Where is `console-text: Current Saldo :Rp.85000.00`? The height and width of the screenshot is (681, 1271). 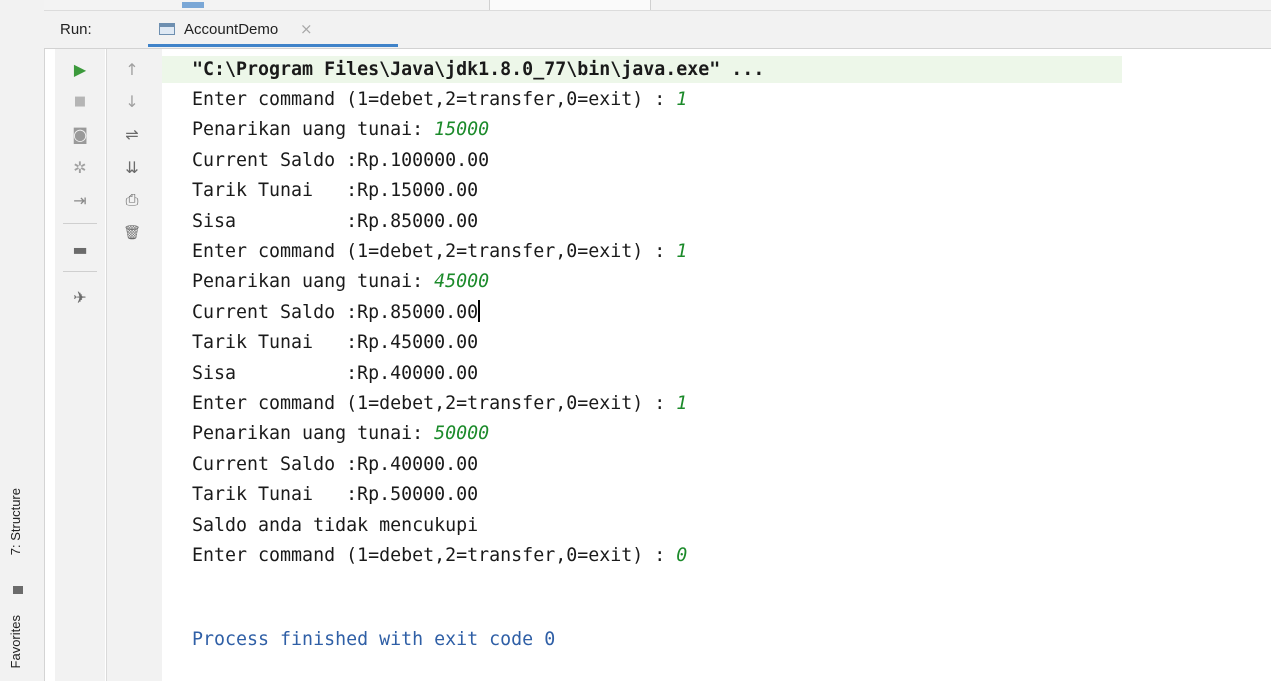
console-text: Current Saldo :Rp.85000.00 is located at coordinates (335, 312).